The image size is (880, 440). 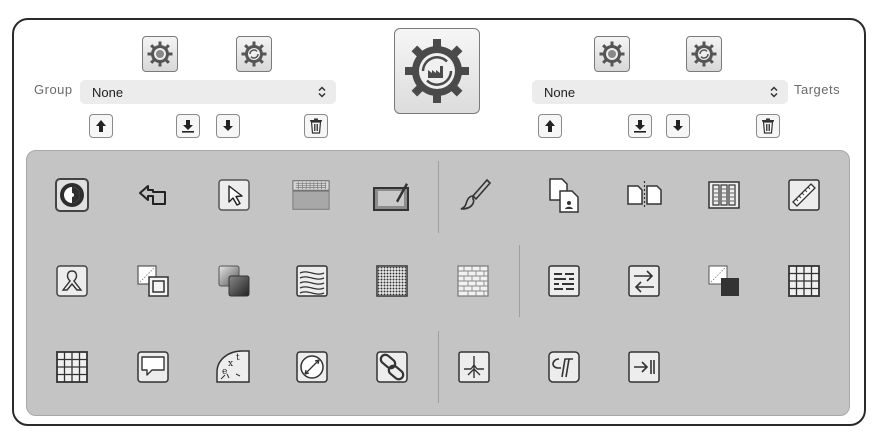 I want to click on group-select-value: None, so click(x=108, y=92).